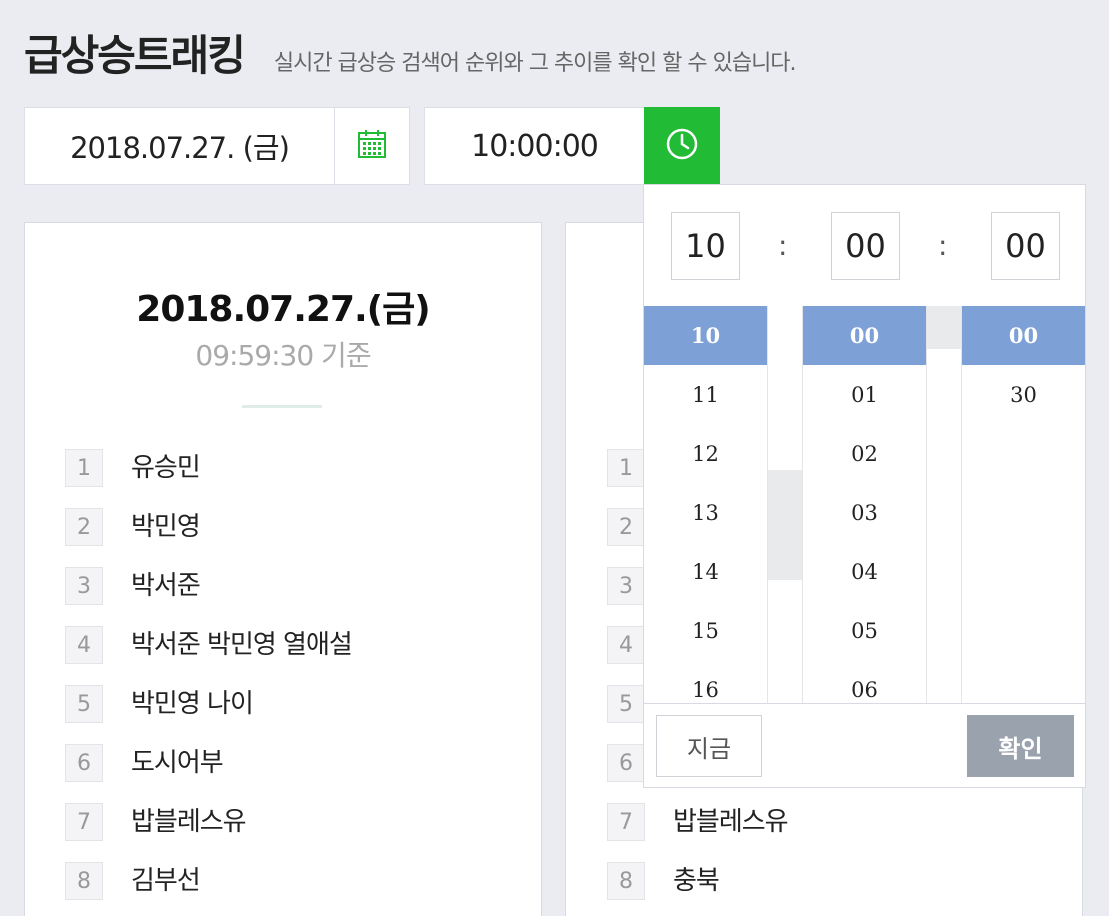 This screenshot has height=916, width=1109. I want to click on minute-option: 02, so click(864, 453).